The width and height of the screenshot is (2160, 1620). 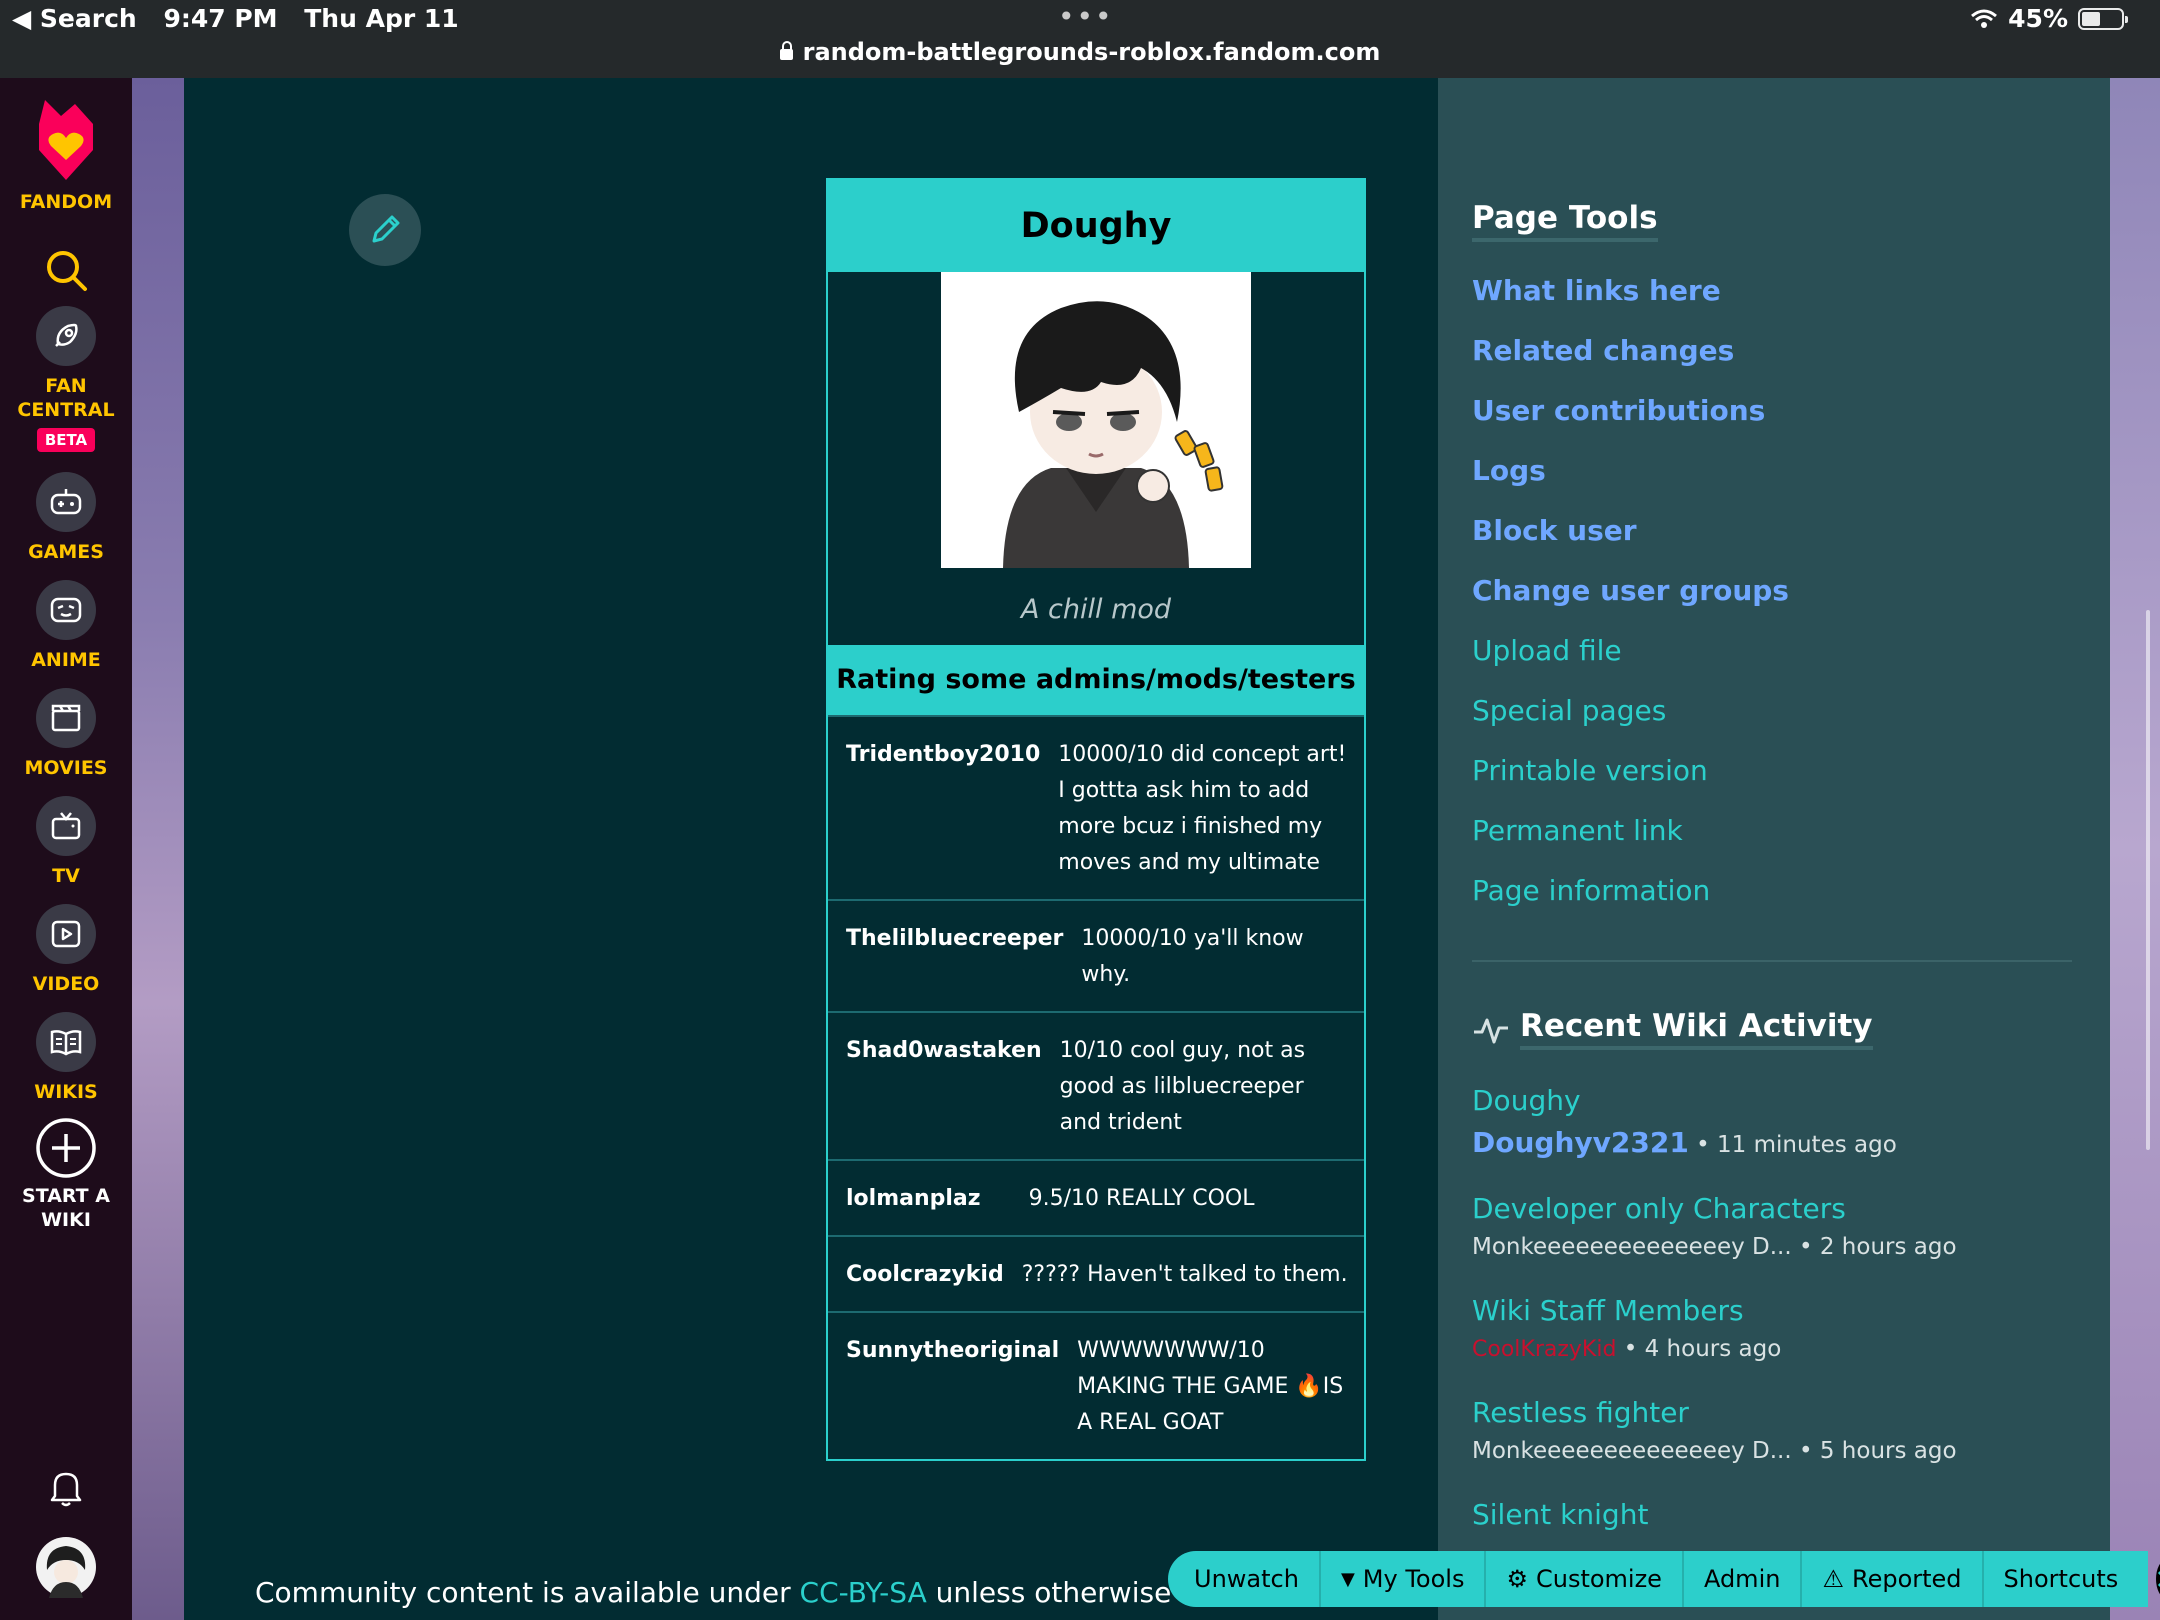 I want to click on my-tools-label: My Tools, so click(x=1413, y=1579).